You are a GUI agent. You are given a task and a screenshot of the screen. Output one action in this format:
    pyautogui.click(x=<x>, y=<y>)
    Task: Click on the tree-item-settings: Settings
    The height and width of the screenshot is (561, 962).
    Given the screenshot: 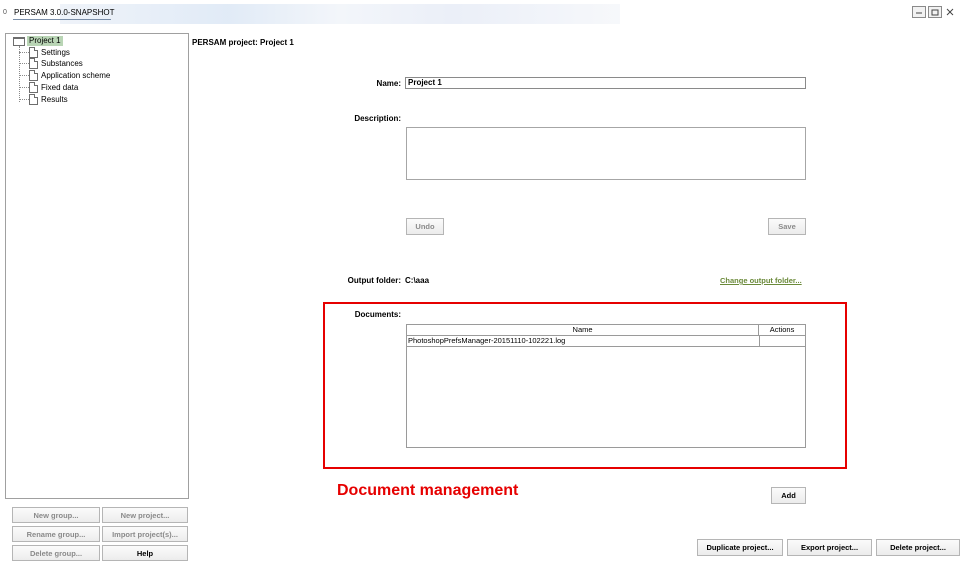 What is the action you would take?
    pyautogui.click(x=44, y=52)
    